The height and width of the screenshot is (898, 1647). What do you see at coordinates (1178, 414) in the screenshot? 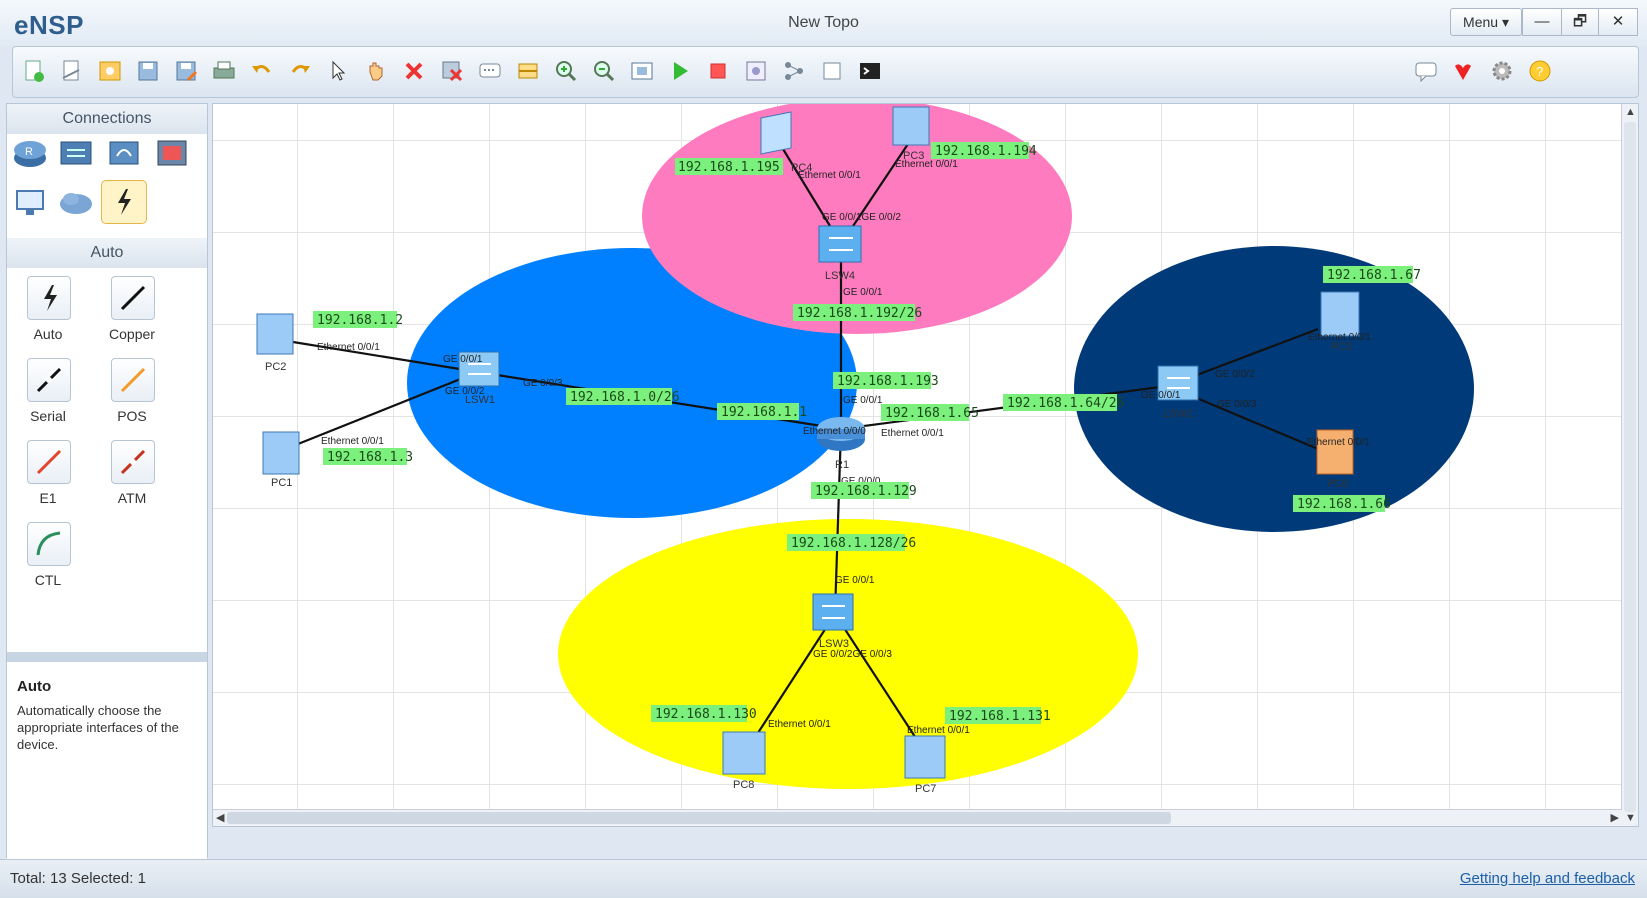
I see `lsw2-label: LSW2` at bounding box center [1178, 414].